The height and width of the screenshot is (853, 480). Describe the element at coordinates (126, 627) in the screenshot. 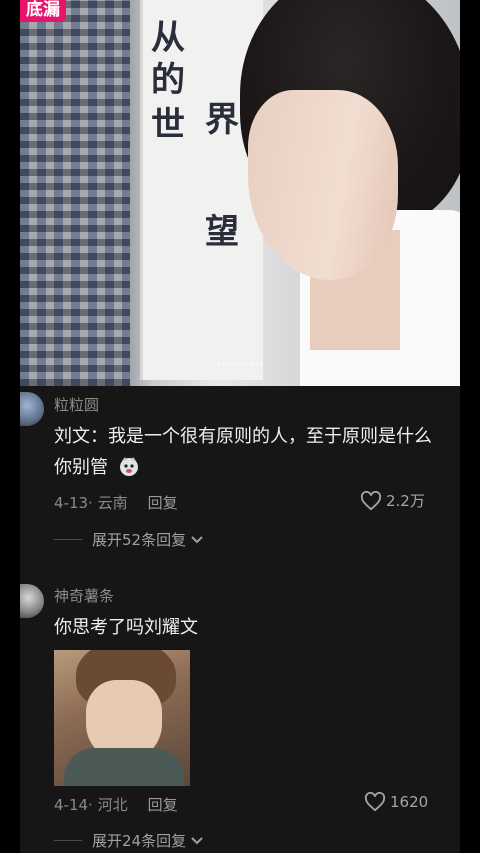

I see `comment-text: 你思考了吗刘耀文` at that location.